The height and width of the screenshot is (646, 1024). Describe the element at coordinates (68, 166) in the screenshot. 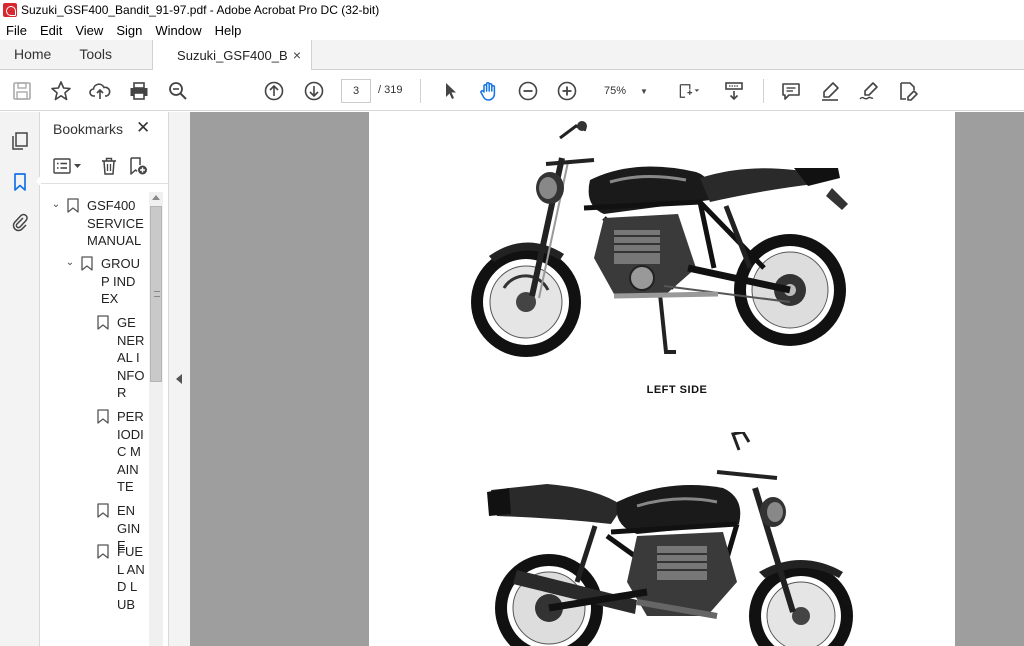

I see `options-menu-icon` at that location.